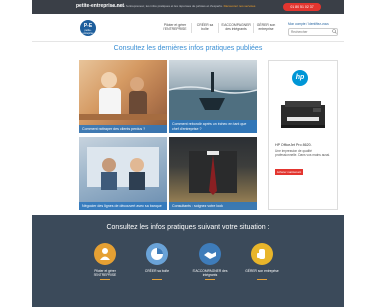 This screenshot has height=307, width=379. What do you see at coordinates (210, 273) in the screenshot?
I see `situation-label: S'ACCOMPAGNER des intégrants` at bounding box center [210, 273].